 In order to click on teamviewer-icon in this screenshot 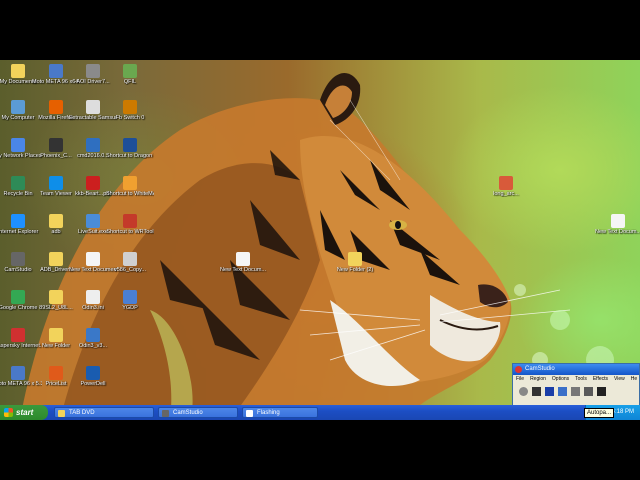, I will do `click(56, 183)`.